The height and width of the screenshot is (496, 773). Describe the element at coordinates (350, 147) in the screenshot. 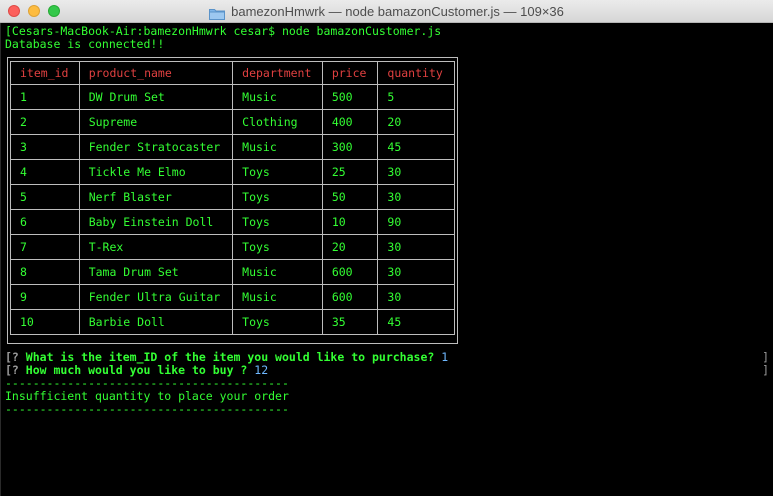

I see `cell-price: 300` at that location.